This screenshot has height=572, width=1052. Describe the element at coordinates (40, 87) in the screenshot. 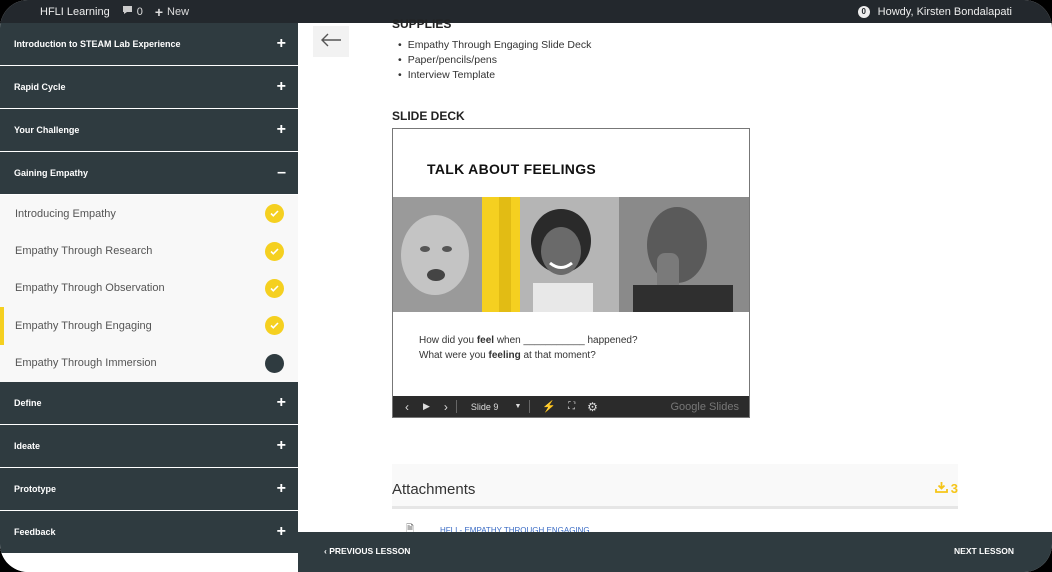

I see `section-label: Rapid Cycle` at that location.